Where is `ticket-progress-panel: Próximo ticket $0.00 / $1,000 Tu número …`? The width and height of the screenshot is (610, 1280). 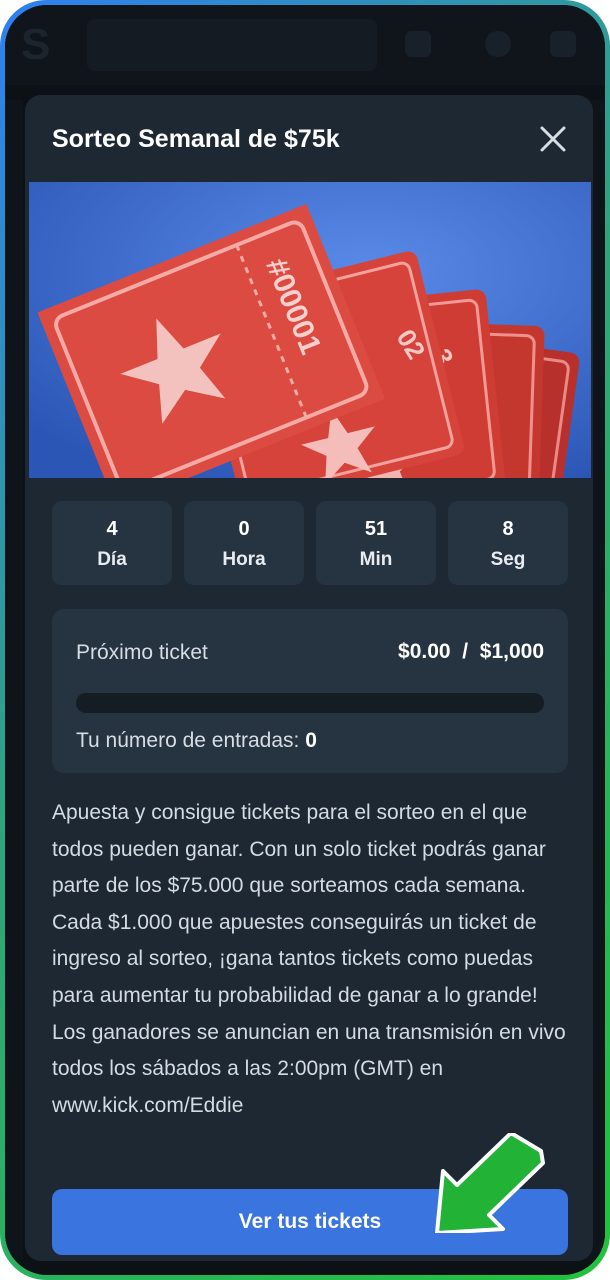 ticket-progress-panel: Próximo ticket $0.00 / $1,000 Tu número … is located at coordinates (310, 691).